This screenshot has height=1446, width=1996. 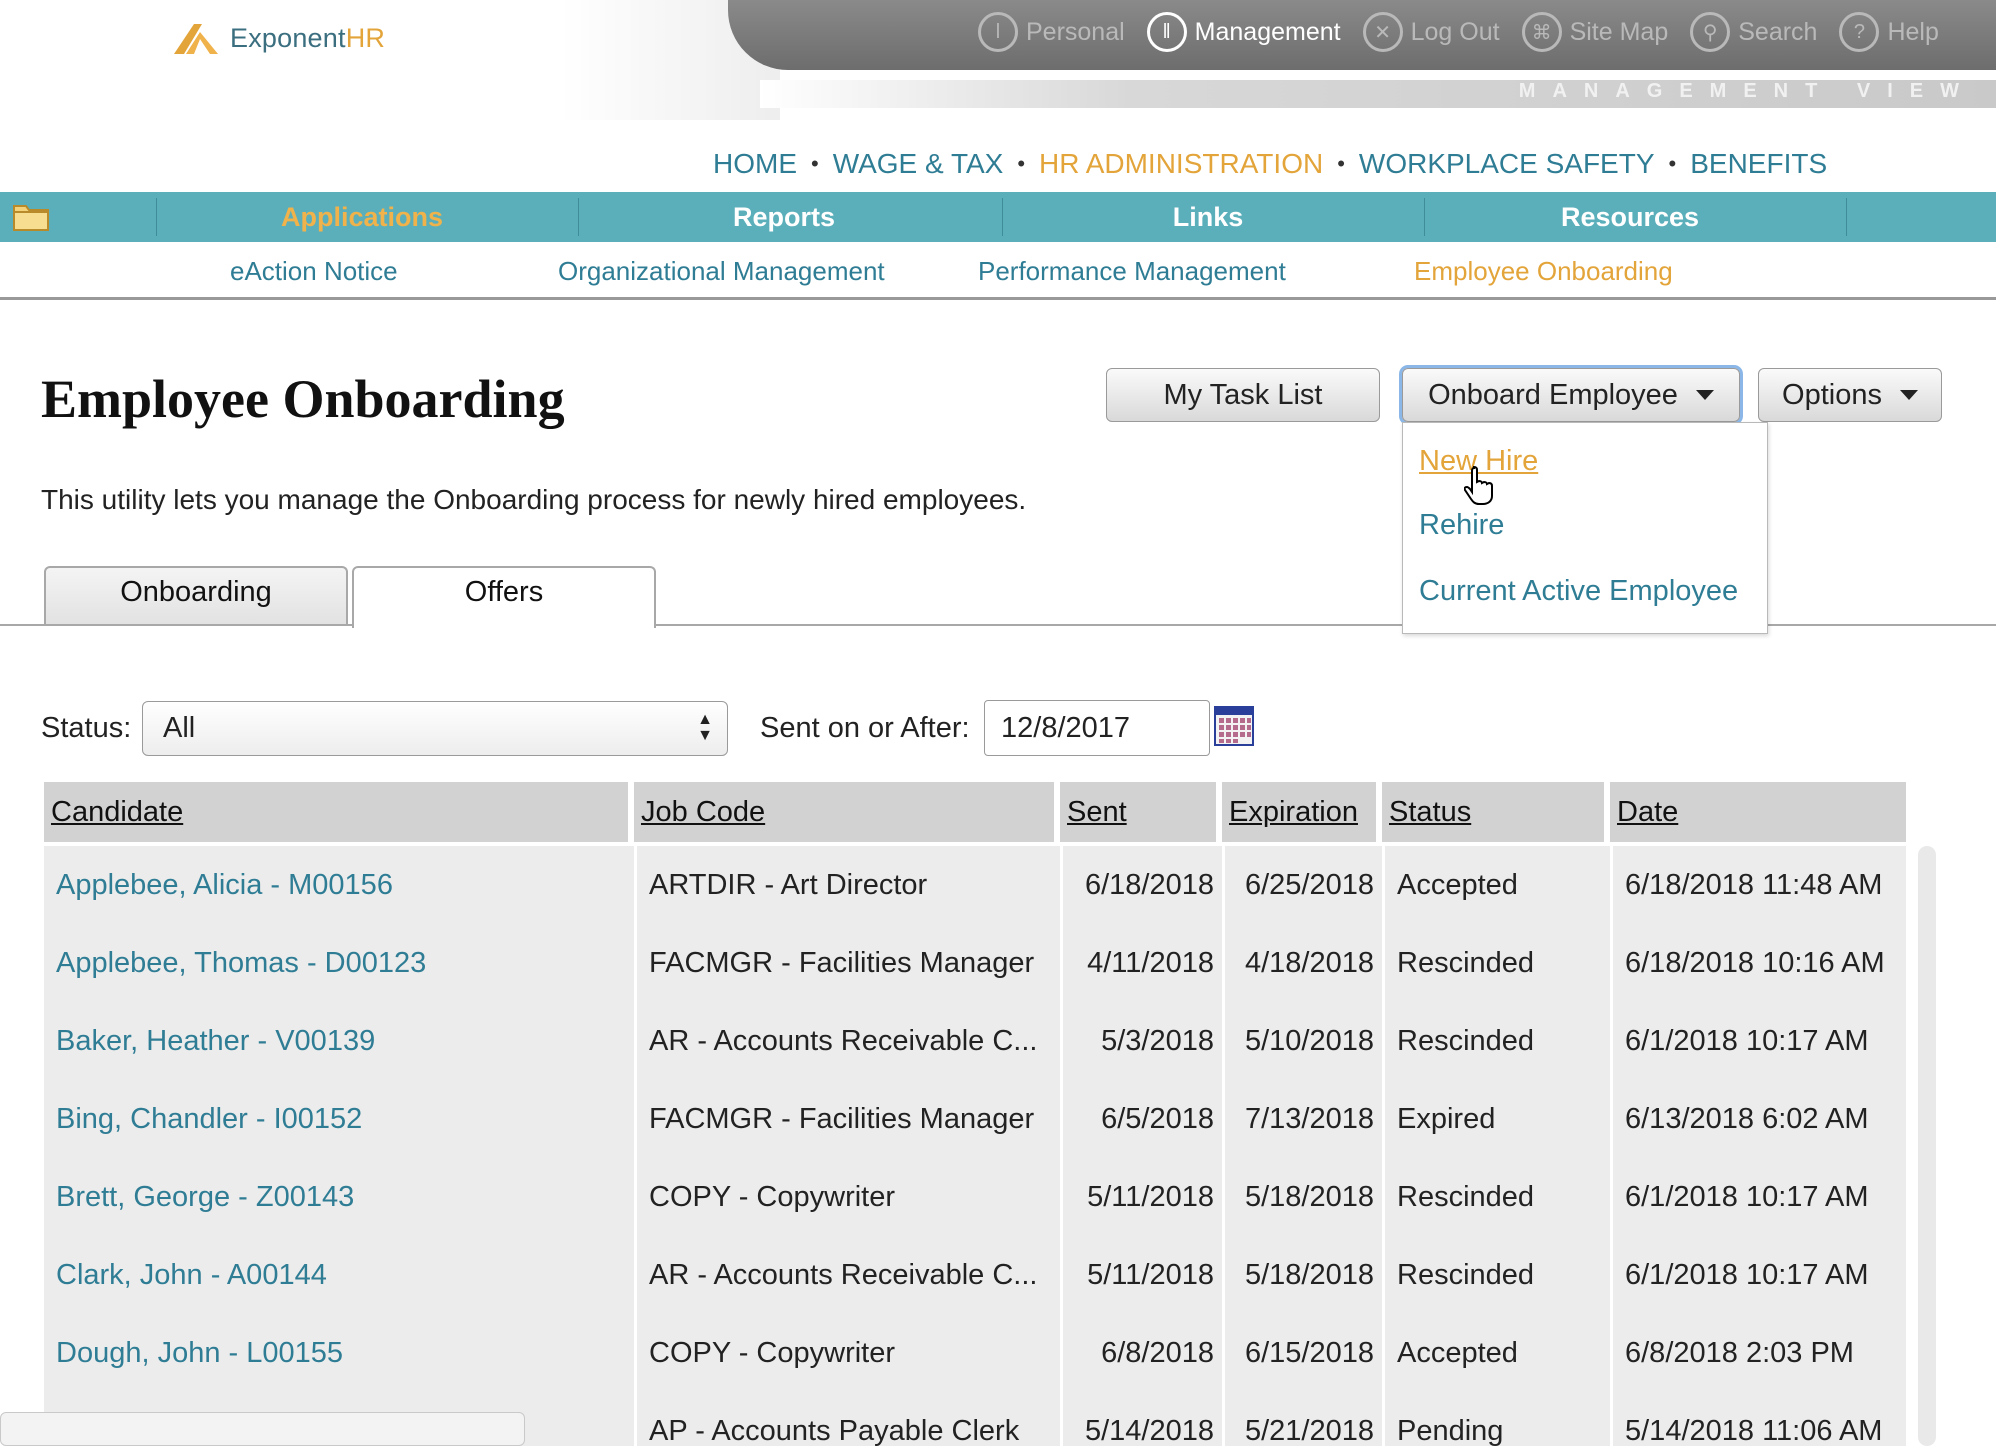 What do you see at coordinates (1571, 395) in the screenshot?
I see `onboard-employee-button: Onboard Employee` at bounding box center [1571, 395].